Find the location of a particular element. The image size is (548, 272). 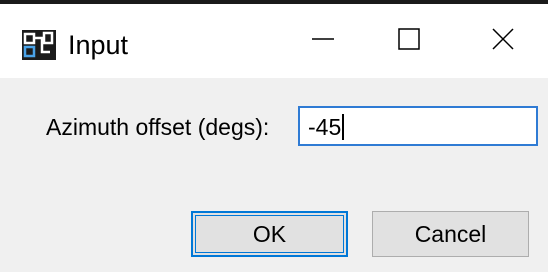

cancel-button: Cancel is located at coordinates (450, 234).